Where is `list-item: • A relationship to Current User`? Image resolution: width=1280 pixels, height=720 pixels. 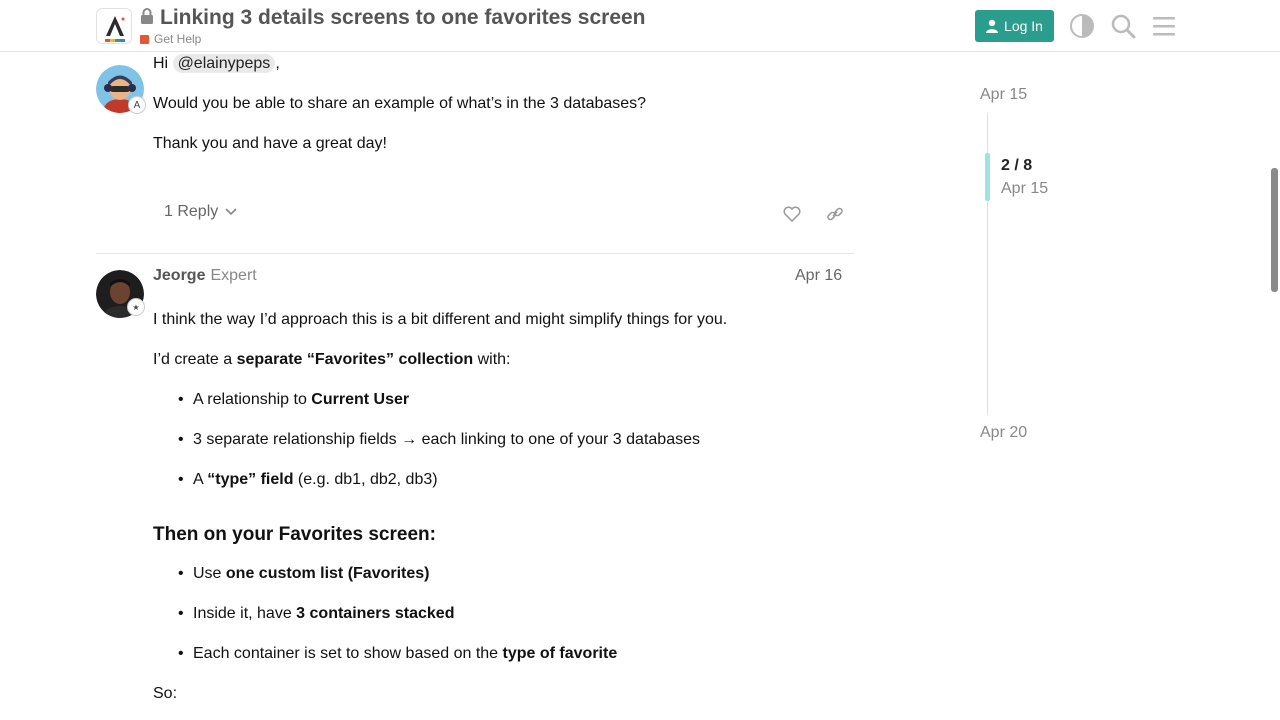 list-item: • A relationship to Current User is located at coordinates (294, 399).